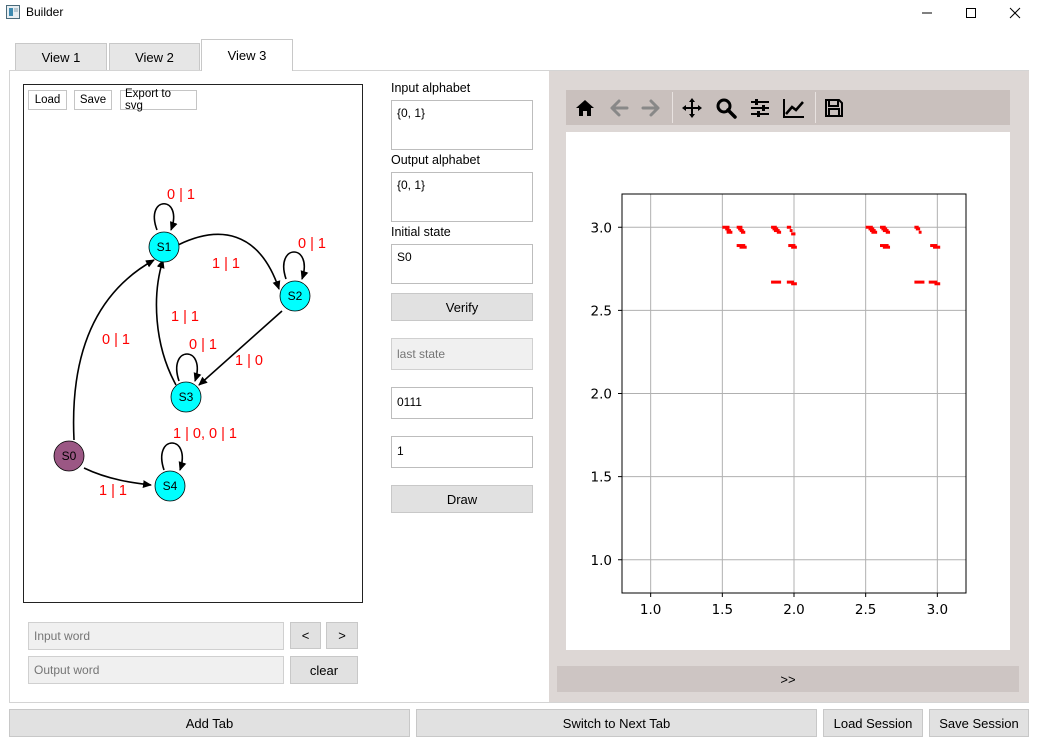 Image resolution: width=1037 pixels, height=747 pixels. I want to click on input-alphabet-label: Input alphabet, so click(431, 88).